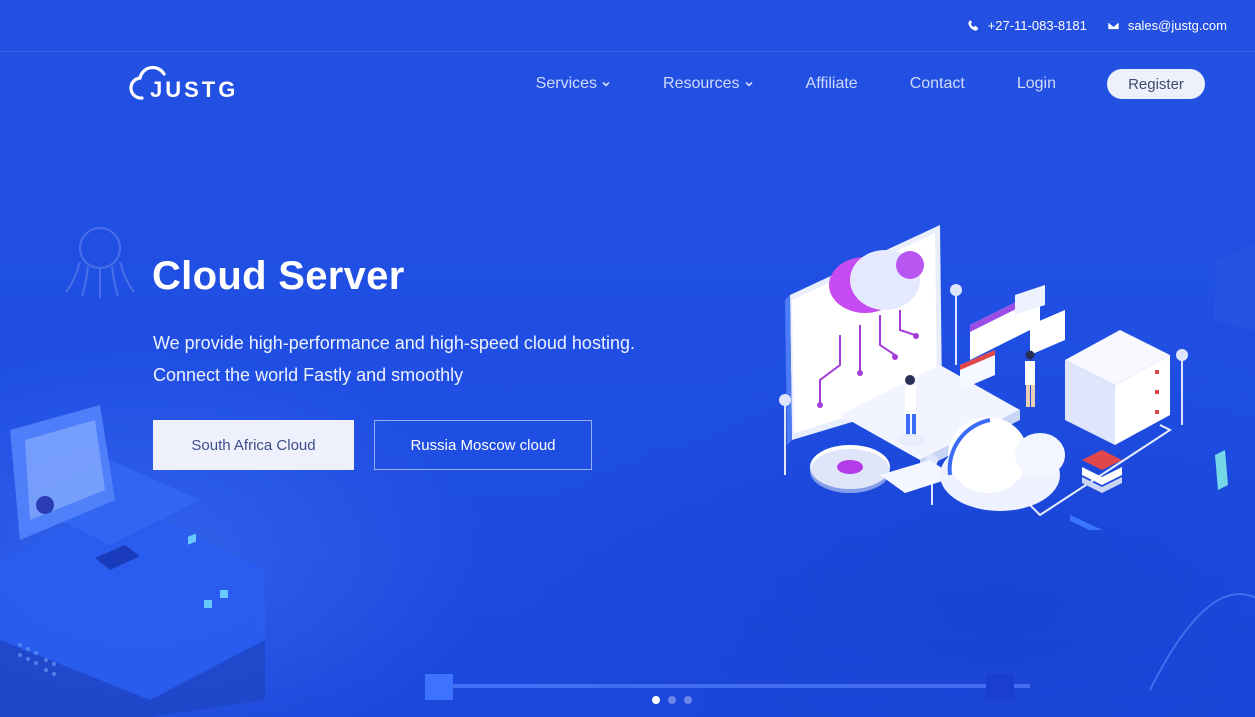 The height and width of the screenshot is (717, 1255). Describe the element at coordinates (566, 83) in the screenshot. I see `nav-item-label: Services` at that location.